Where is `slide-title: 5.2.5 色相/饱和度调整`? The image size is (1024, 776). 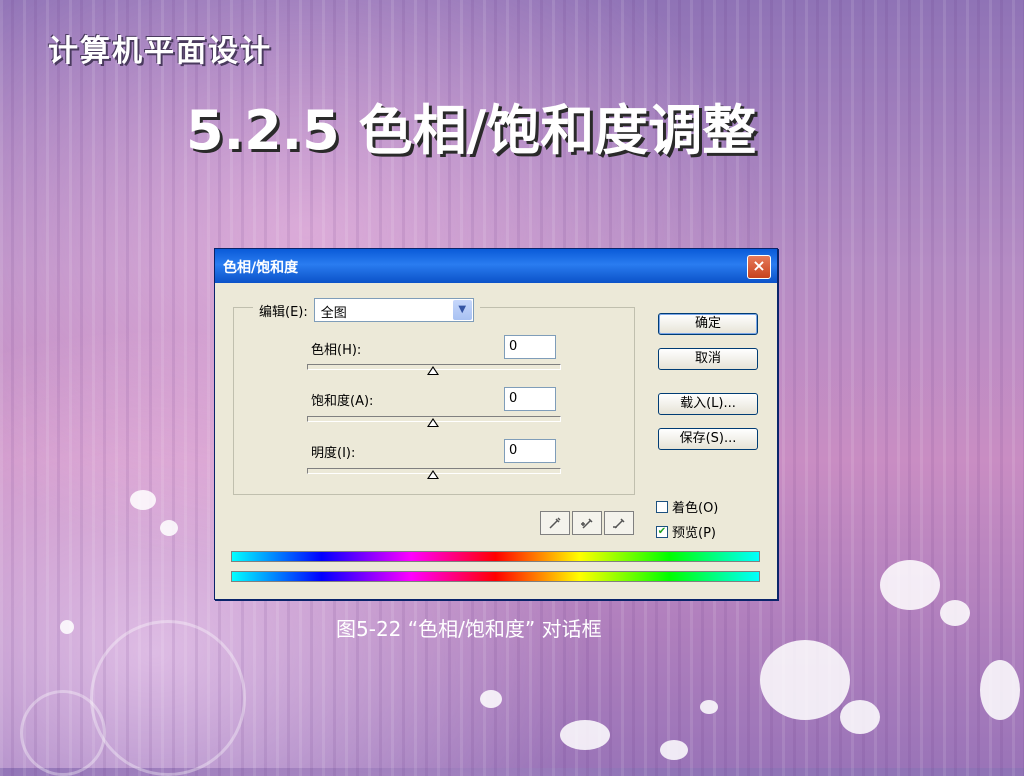
slide-title: 5.2.5 色相/饱和度调整 is located at coordinates (471, 130).